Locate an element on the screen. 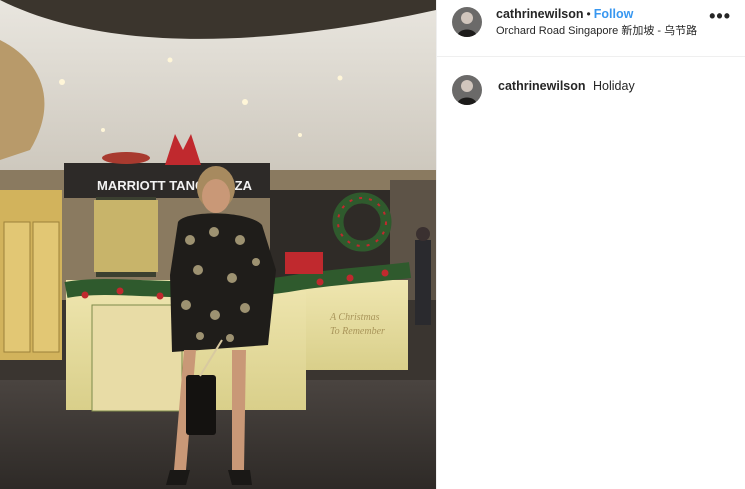  location-link: Orchard Road Singapore 新加坡 - 乌节路 is located at coordinates (596, 31).